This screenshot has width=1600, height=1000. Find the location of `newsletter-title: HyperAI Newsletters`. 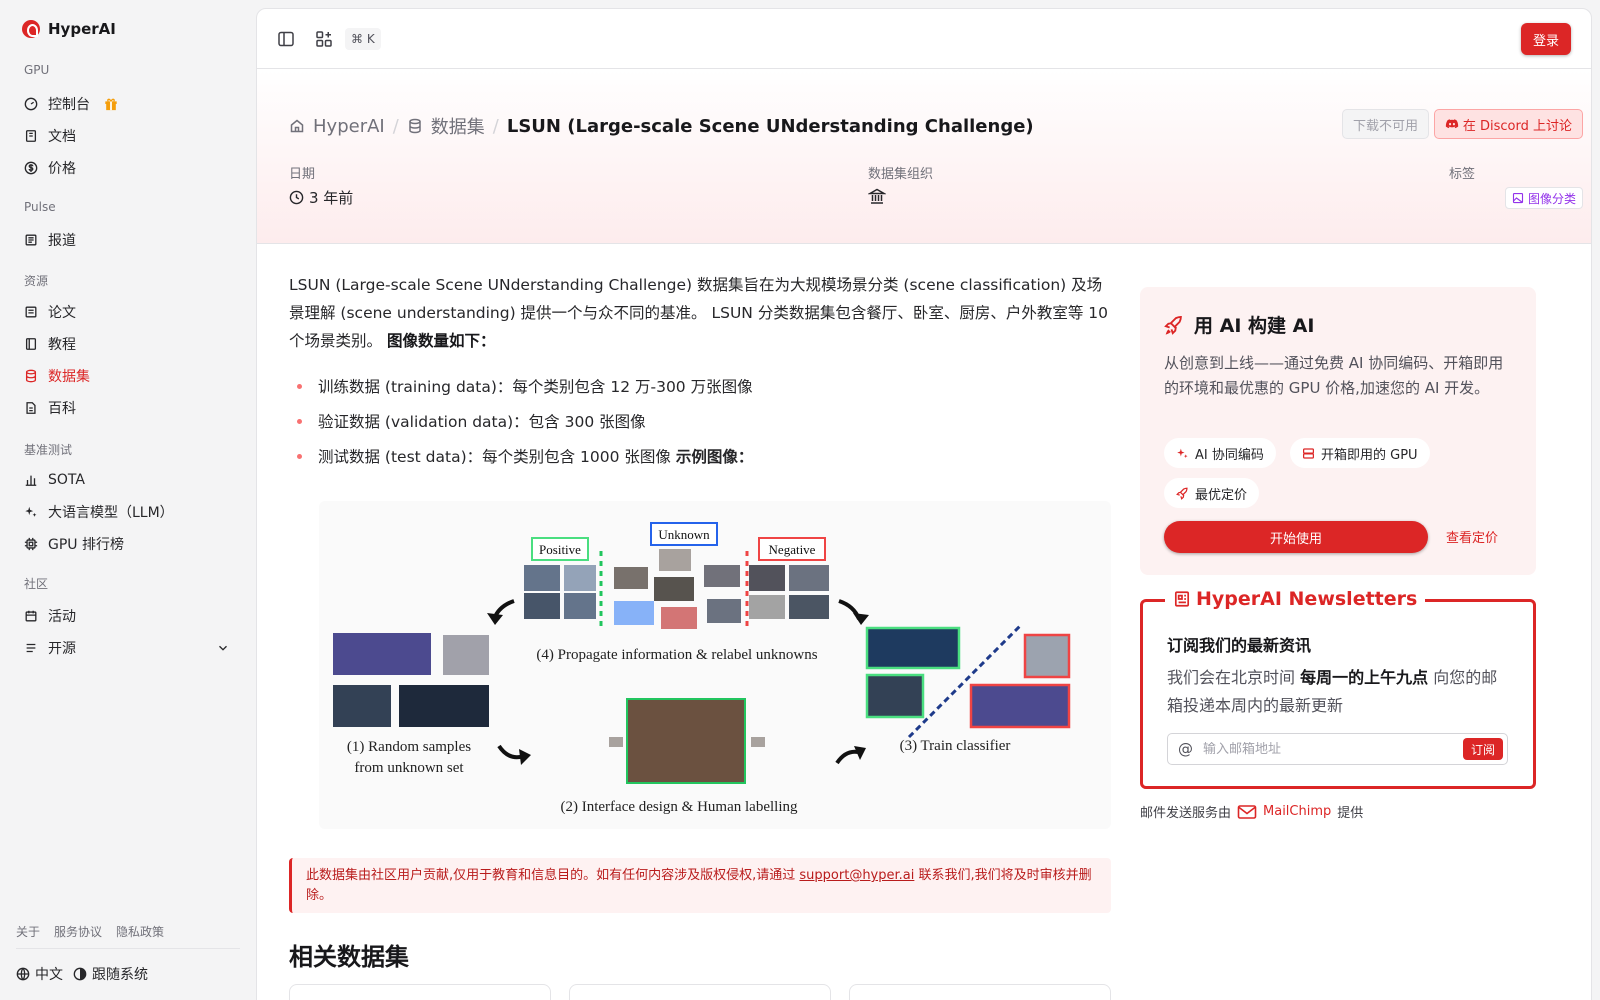

newsletter-title: HyperAI Newsletters is located at coordinates (1295, 599).